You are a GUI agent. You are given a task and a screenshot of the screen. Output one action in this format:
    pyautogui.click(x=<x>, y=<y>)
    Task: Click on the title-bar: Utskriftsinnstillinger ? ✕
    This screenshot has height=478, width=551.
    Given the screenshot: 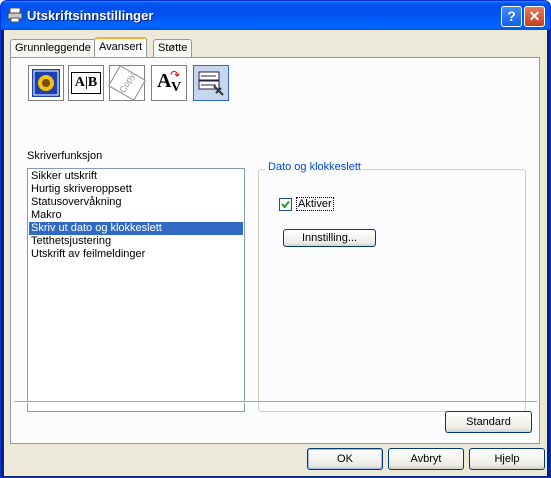 What is the action you would take?
    pyautogui.click(x=275, y=15)
    